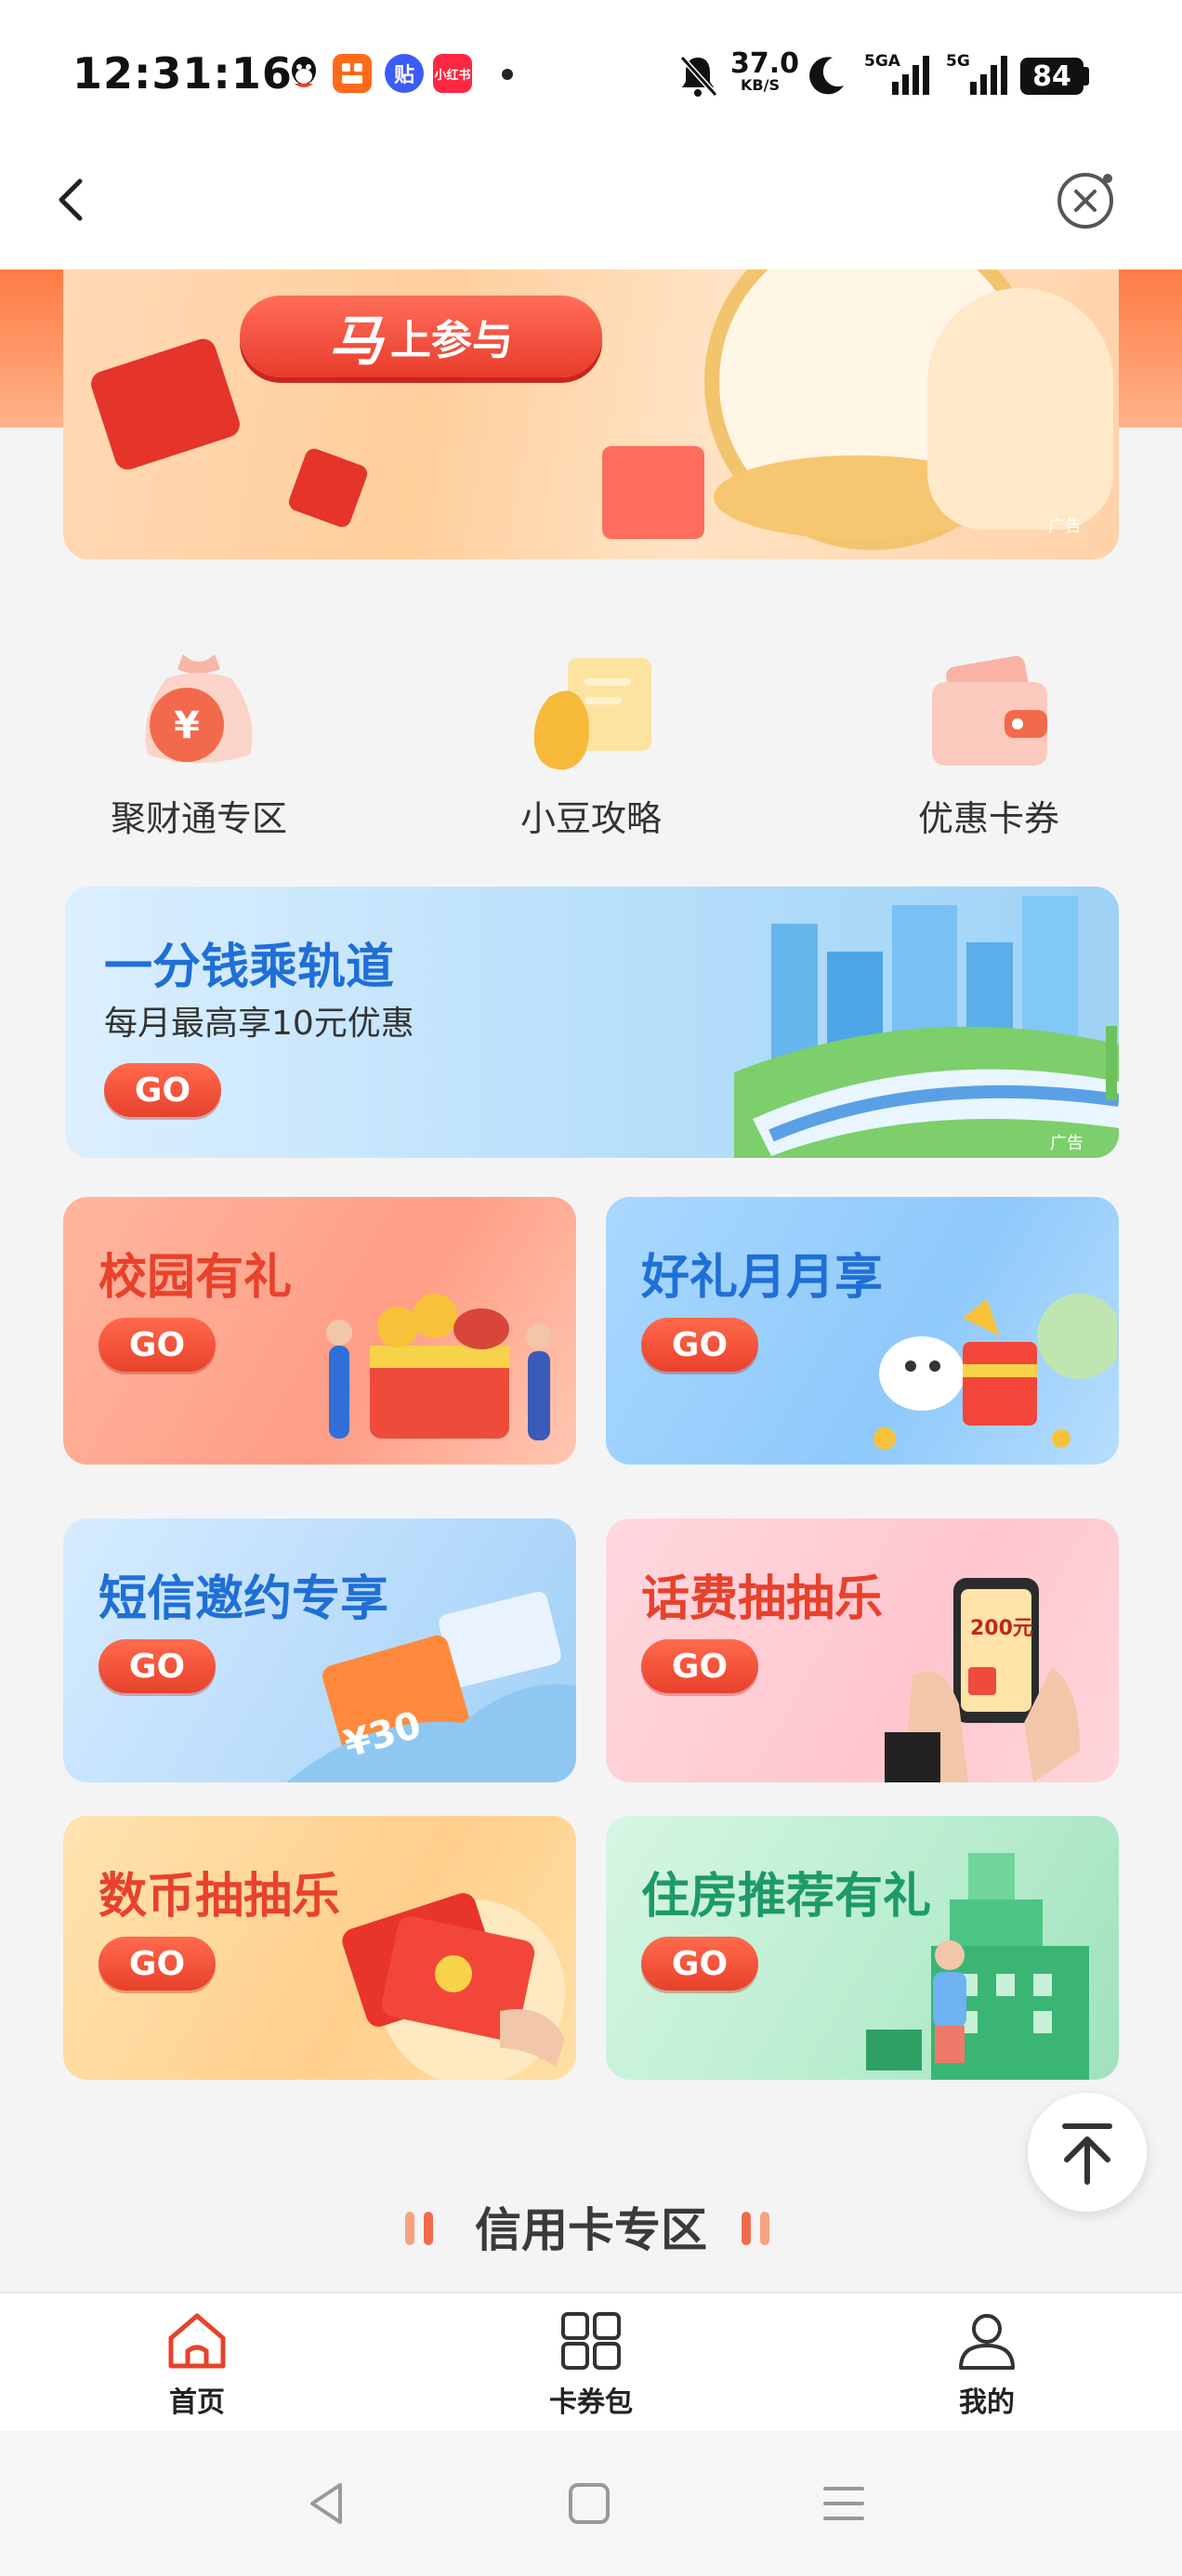 This screenshot has width=1182, height=2576. I want to click on close-miniprogram-button, so click(1086, 199).